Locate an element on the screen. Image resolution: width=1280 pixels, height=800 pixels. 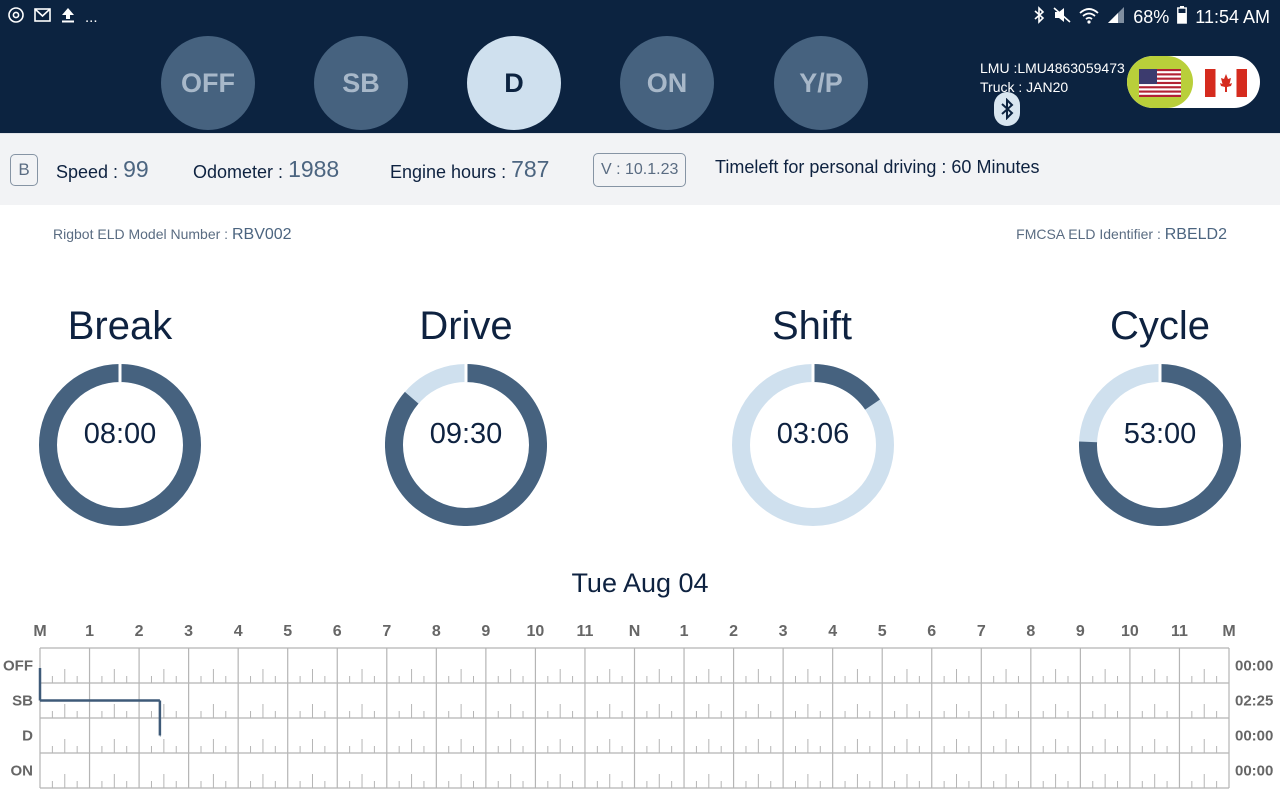
mail-icon is located at coordinates (42, 17).